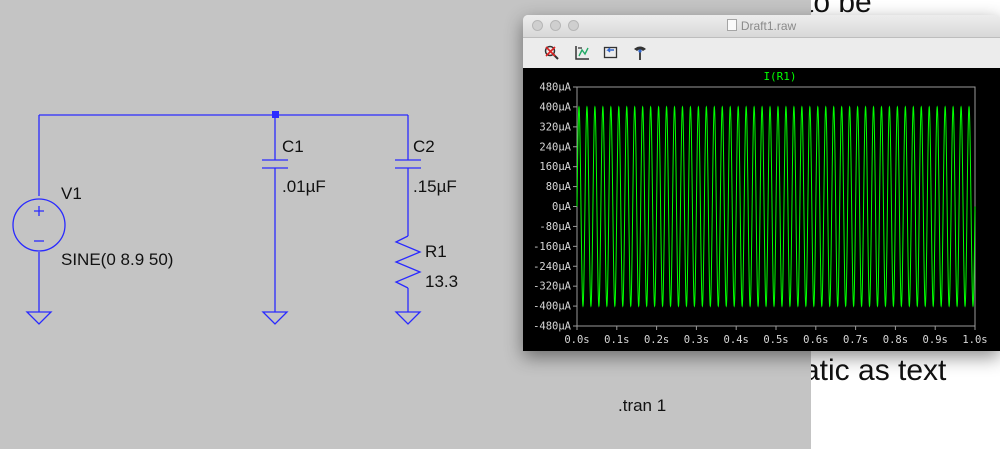 Image resolution: width=1000 pixels, height=449 pixels. I want to click on window-titlebar: Draft1.raw, so click(761, 26).